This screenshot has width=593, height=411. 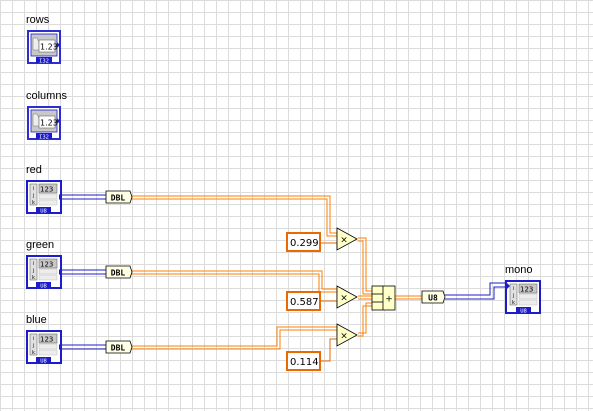 What do you see at coordinates (233, 216) in the screenshot?
I see `red-double-wire` at bounding box center [233, 216].